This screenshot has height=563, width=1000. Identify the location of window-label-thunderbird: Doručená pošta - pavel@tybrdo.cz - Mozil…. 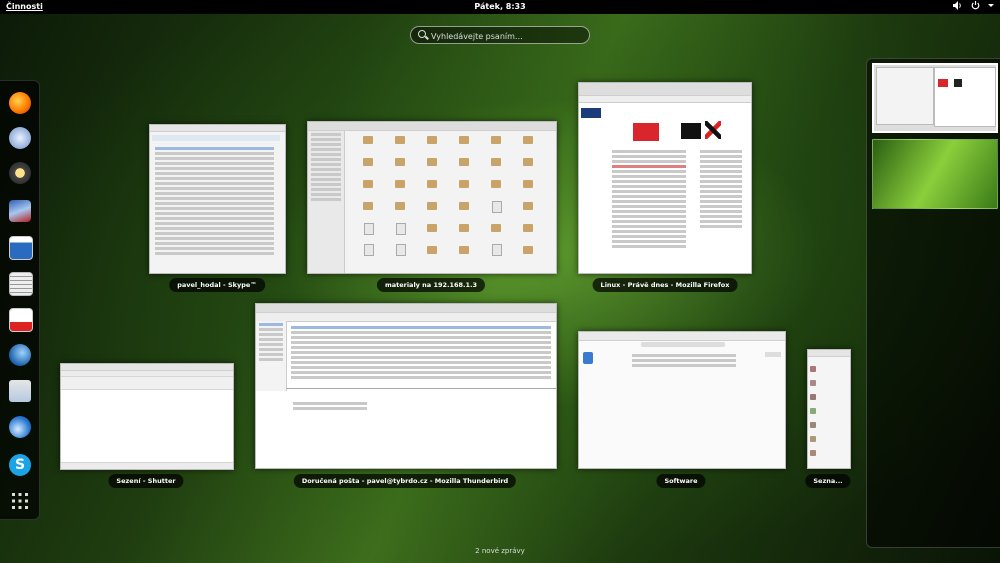
(405, 481).